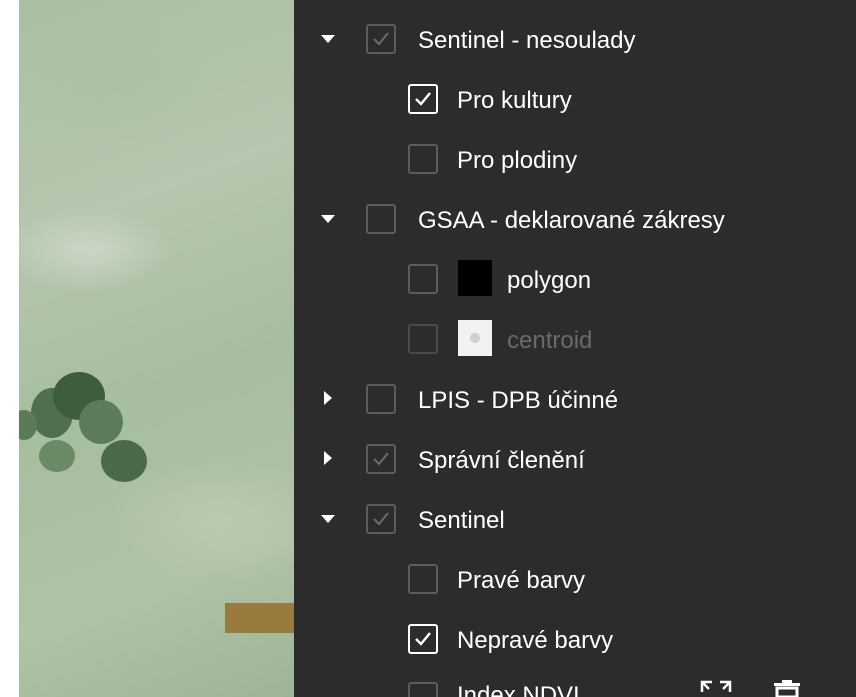 The image size is (856, 697). Describe the element at coordinates (501, 460) in the screenshot. I see `layer-label: Správní členění` at that location.